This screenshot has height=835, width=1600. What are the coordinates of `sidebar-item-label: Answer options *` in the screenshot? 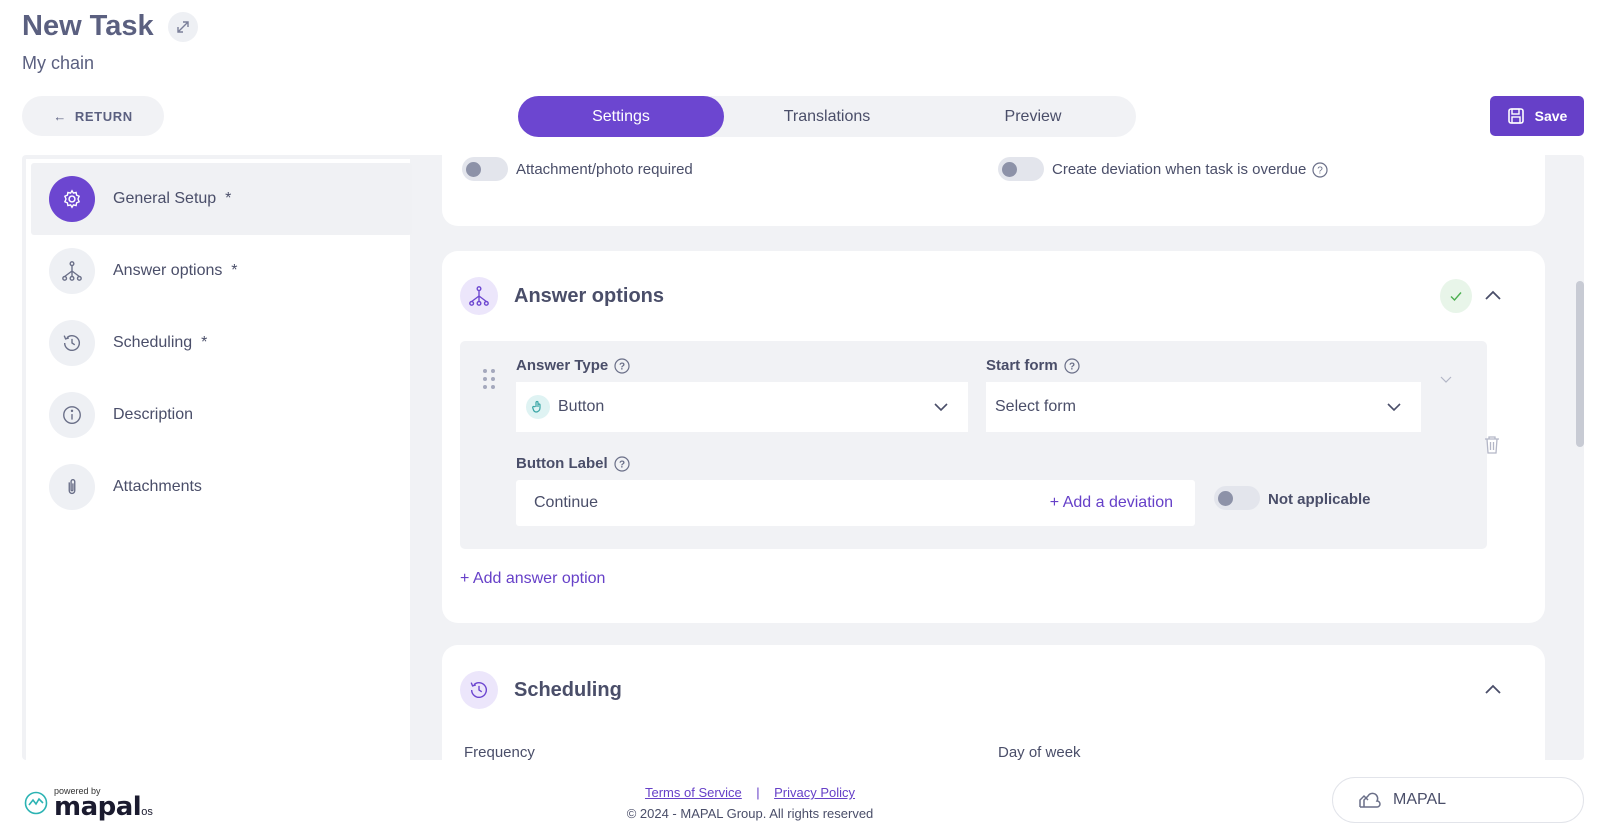 It's located at (175, 270).